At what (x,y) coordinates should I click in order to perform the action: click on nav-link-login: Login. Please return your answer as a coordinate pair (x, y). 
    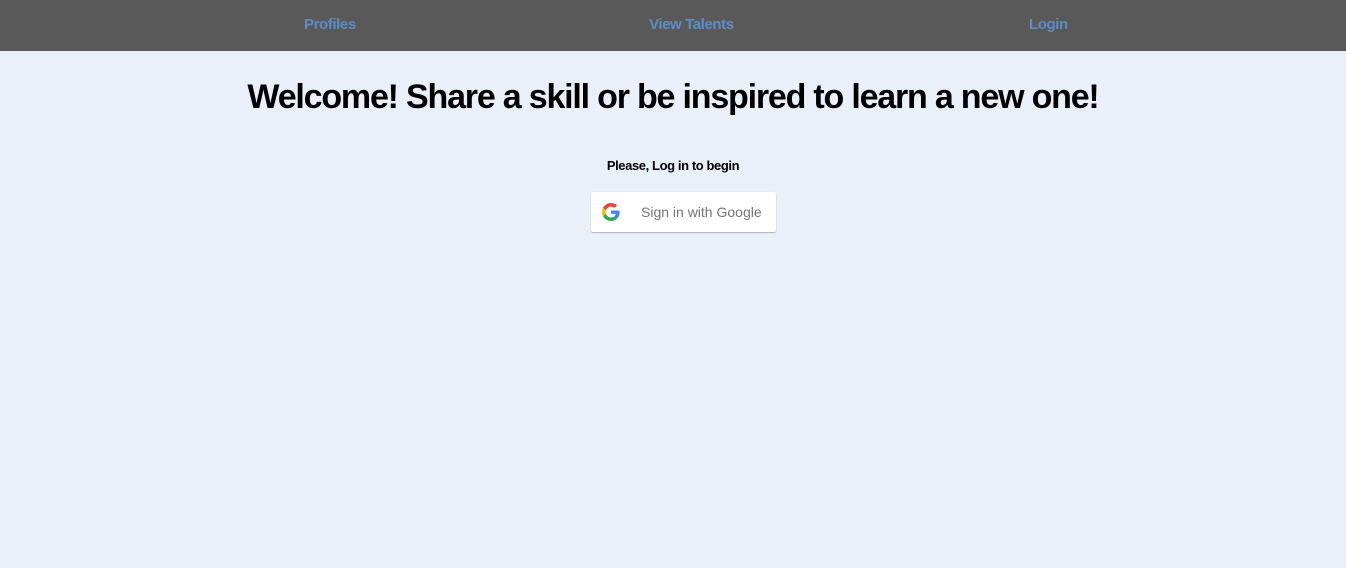
    Looking at the image, I should click on (1048, 24).